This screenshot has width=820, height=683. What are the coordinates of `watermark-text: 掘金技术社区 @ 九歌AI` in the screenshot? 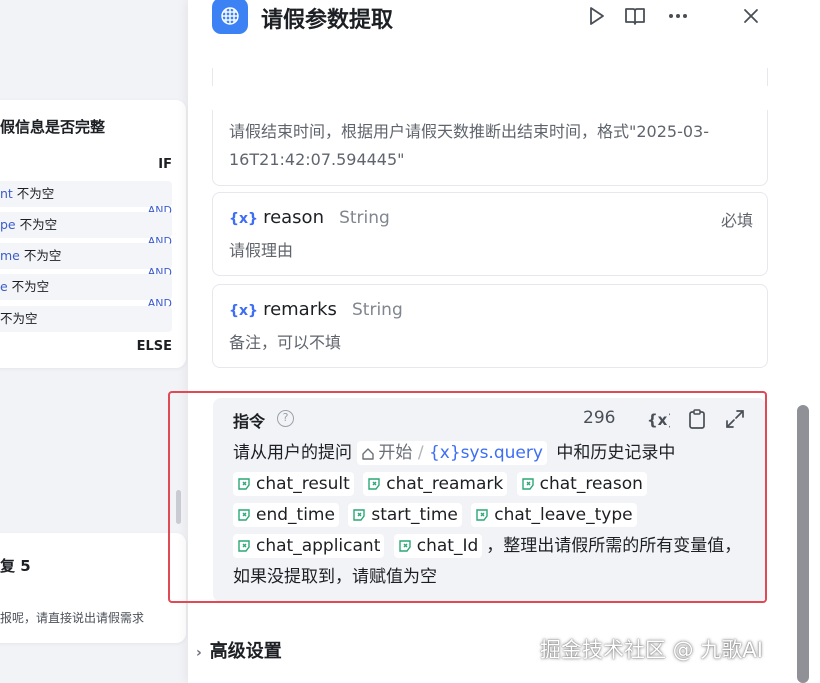 It's located at (651, 650).